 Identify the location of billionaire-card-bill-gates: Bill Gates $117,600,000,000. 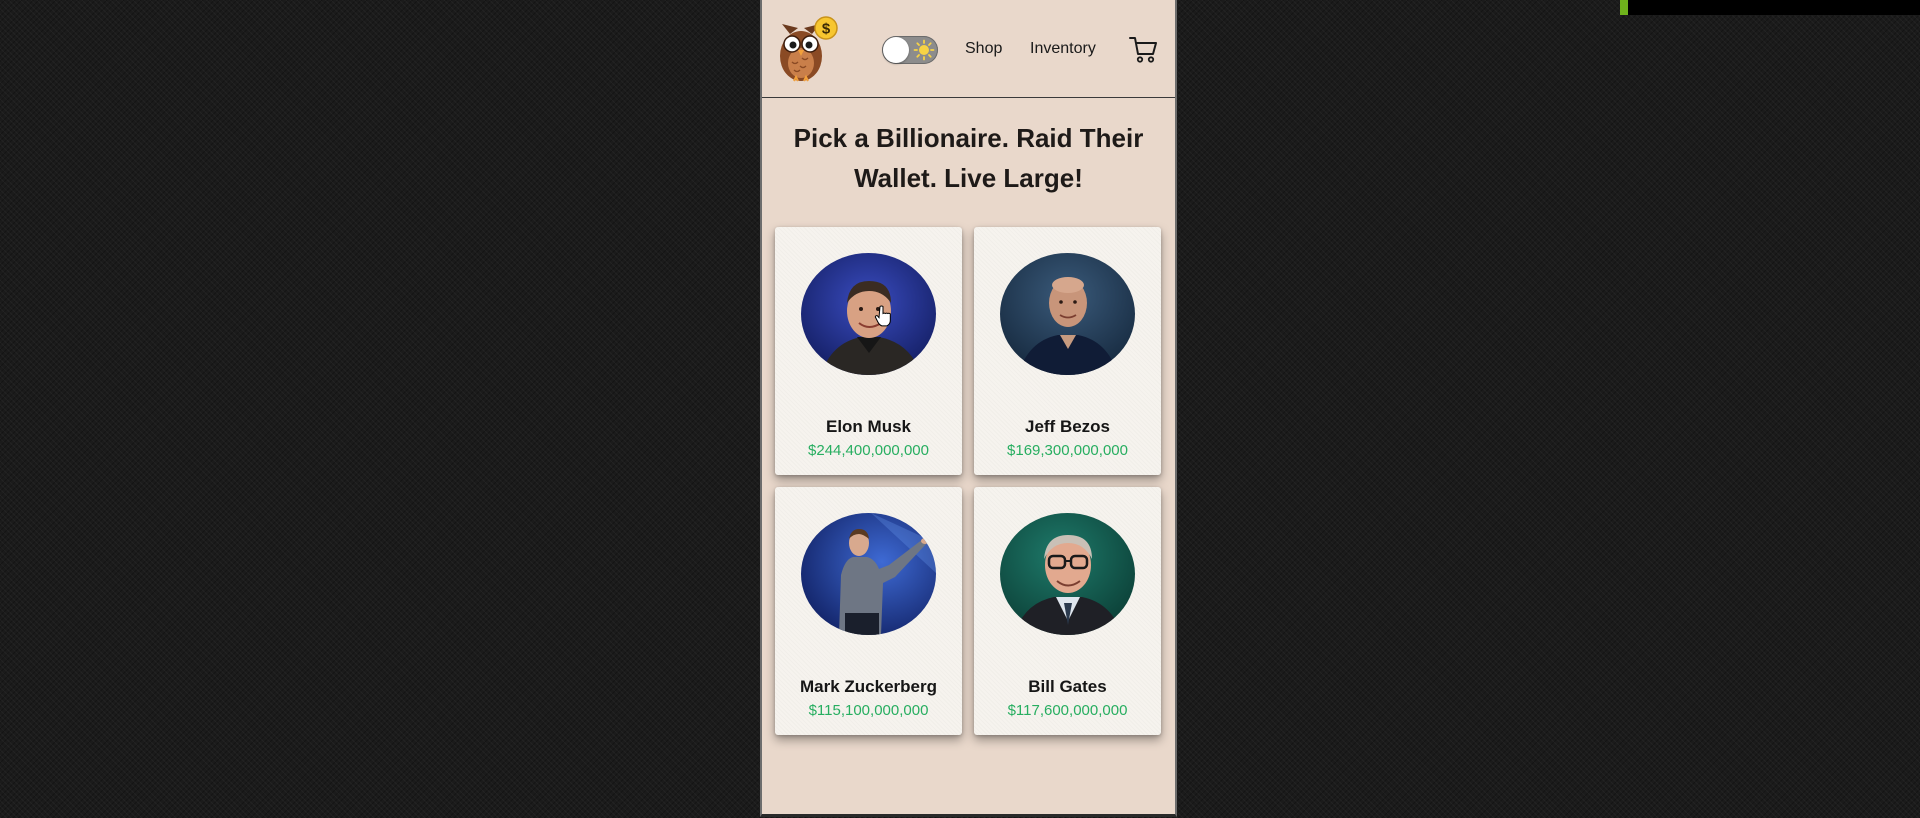
(1067, 611).